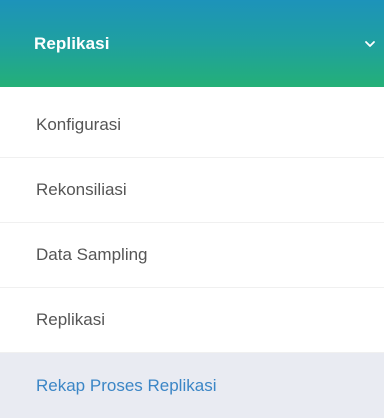 This screenshot has height=418, width=384. What do you see at coordinates (72, 43) in the screenshot?
I see `menu-header-label: Replikasi` at bounding box center [72, 43].